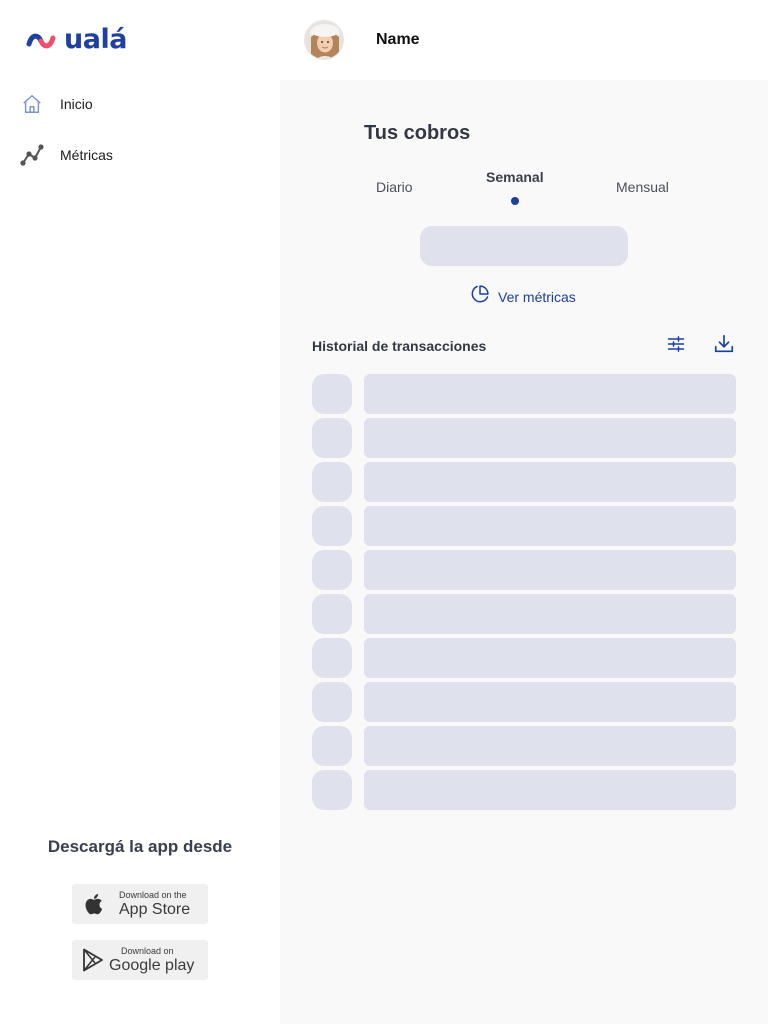 This screenshot has height=1024, width=768. I want to click on google-play-caption: Download on, so click(147, 950).